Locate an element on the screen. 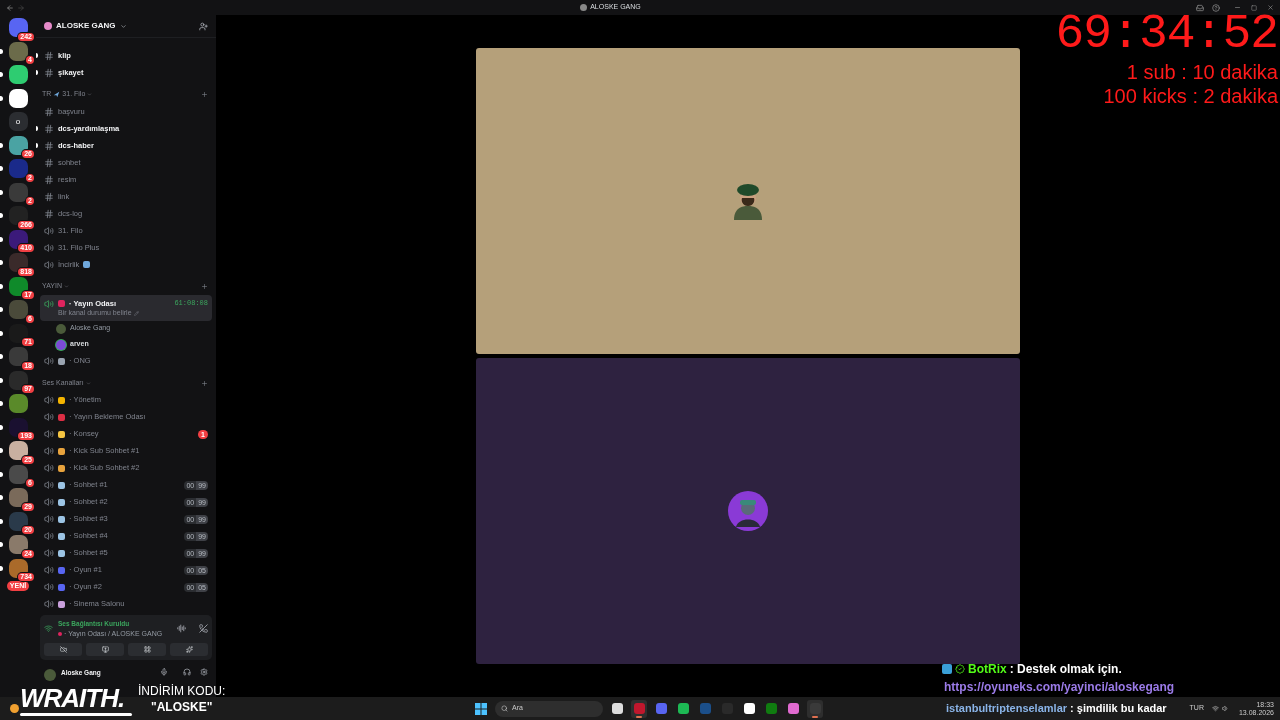 The width and height of the screenshot is (1280, 720). close-icon is located at coordinates (1270, 7).